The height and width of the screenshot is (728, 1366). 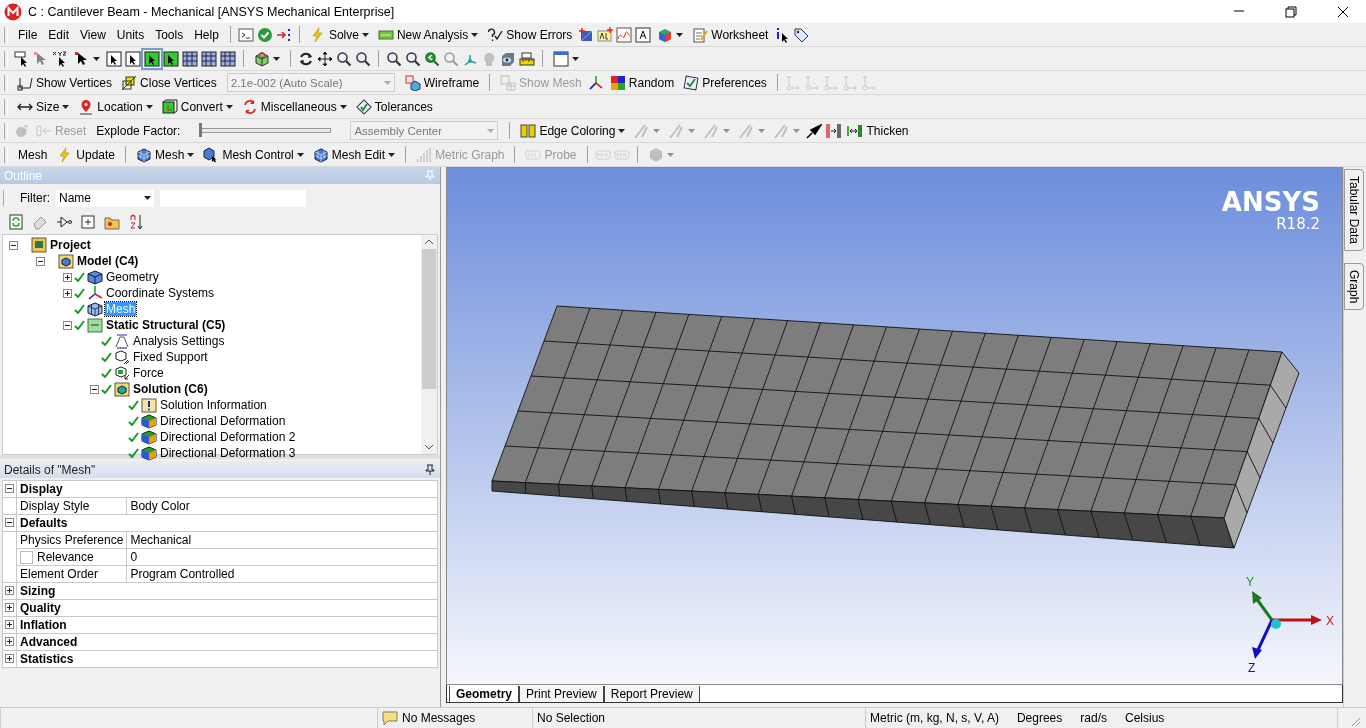 I want to click on check-circle-icon, so click(x=264, y=34).